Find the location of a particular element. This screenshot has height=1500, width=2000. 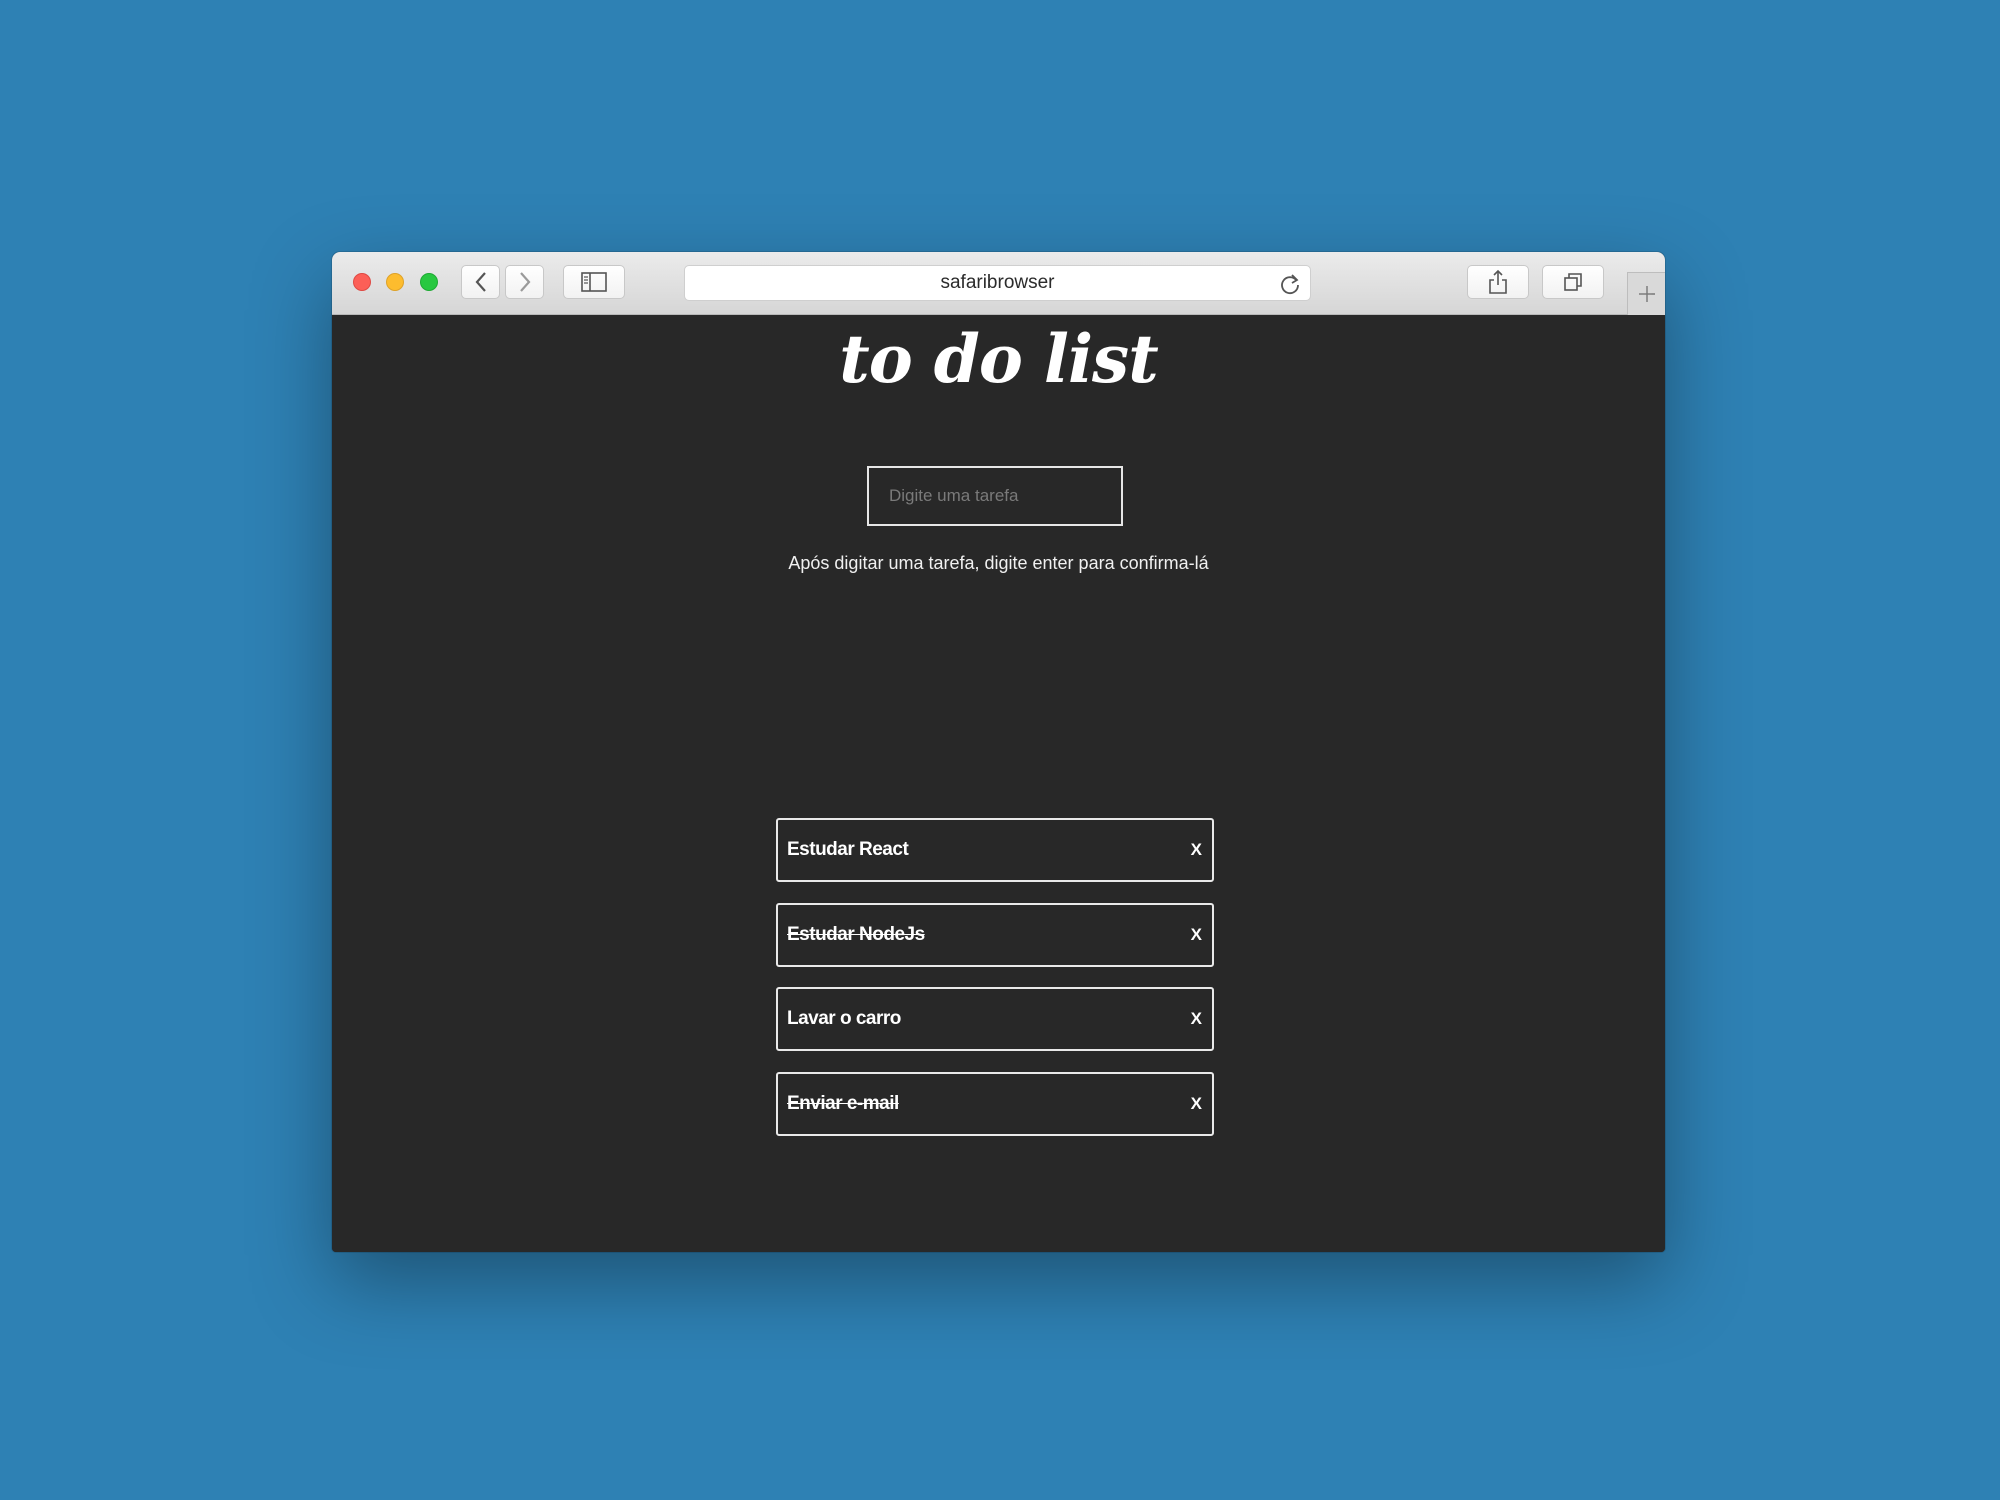

page-title: to do list is located at coordinates (998, 359).